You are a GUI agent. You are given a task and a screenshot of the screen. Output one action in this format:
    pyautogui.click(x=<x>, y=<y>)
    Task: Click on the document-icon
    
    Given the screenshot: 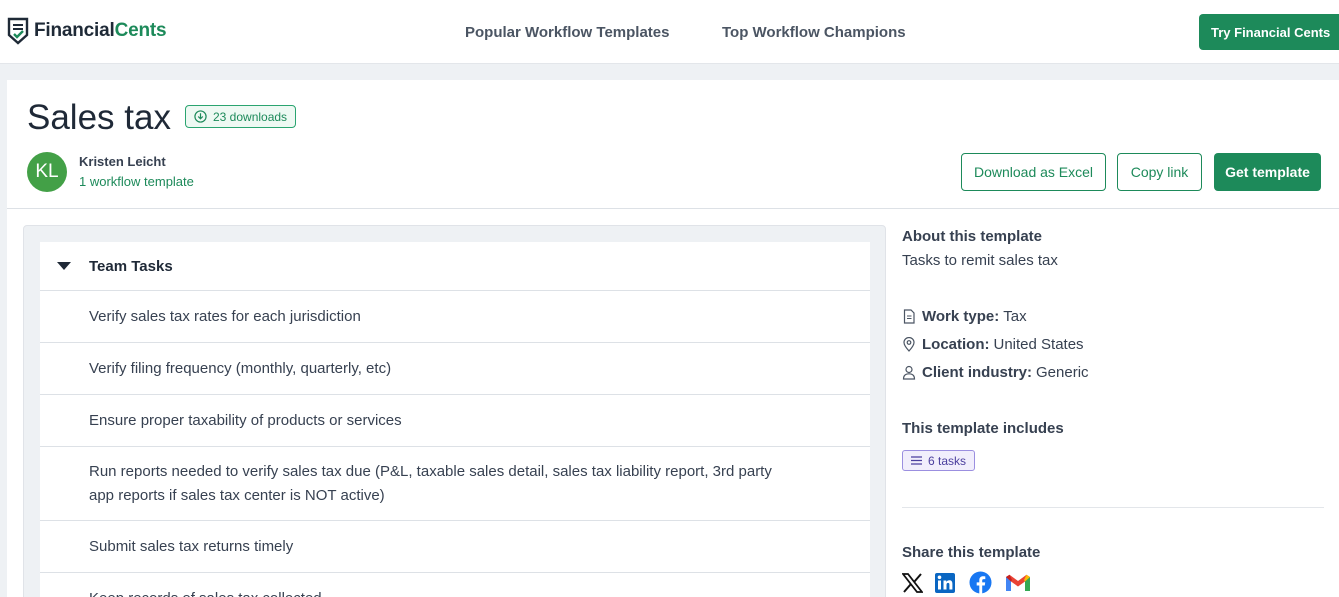 What is the action you would take?
    pyautogui.click(x=909, y=316)
    